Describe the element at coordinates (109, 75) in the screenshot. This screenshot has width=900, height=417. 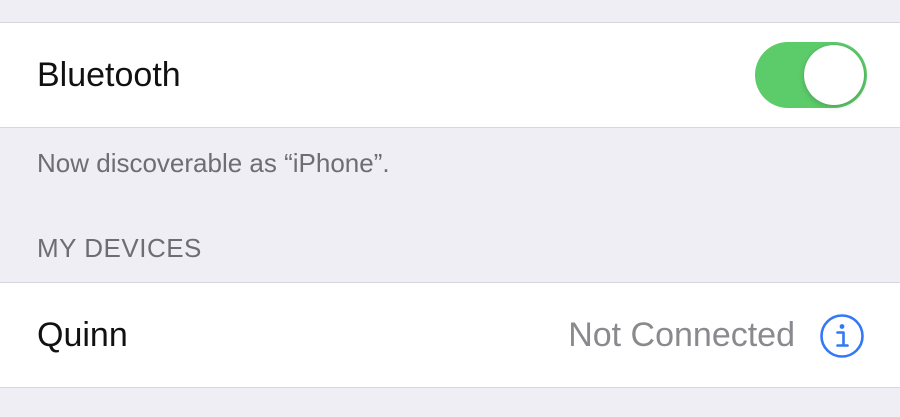
I see `bluetooth-label: Bluetooth` at that location.